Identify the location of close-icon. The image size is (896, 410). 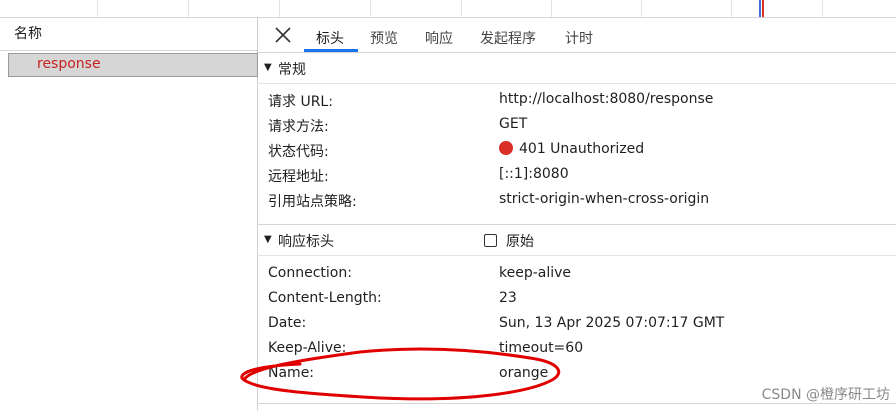
(283, 35).